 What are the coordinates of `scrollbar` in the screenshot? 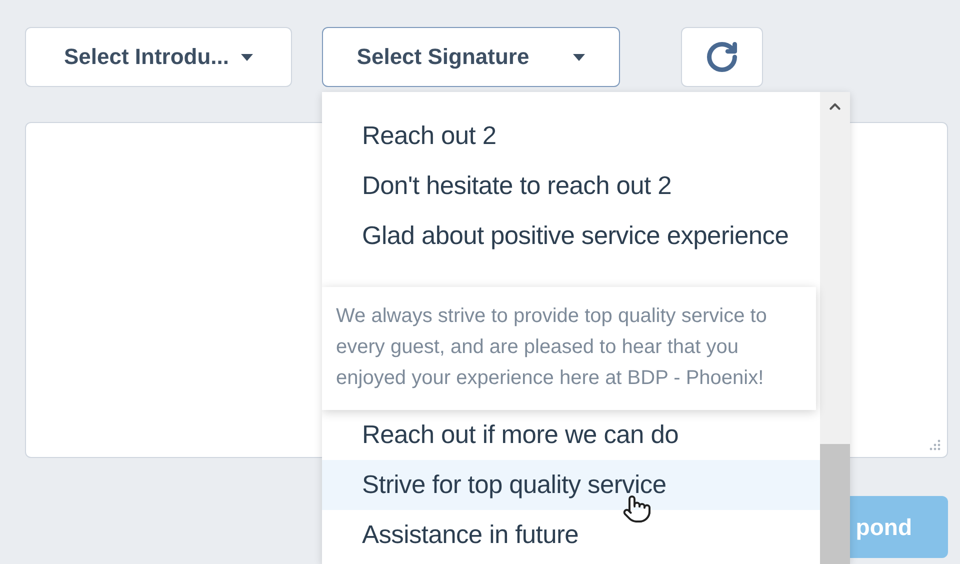 It's located at (835, 328).